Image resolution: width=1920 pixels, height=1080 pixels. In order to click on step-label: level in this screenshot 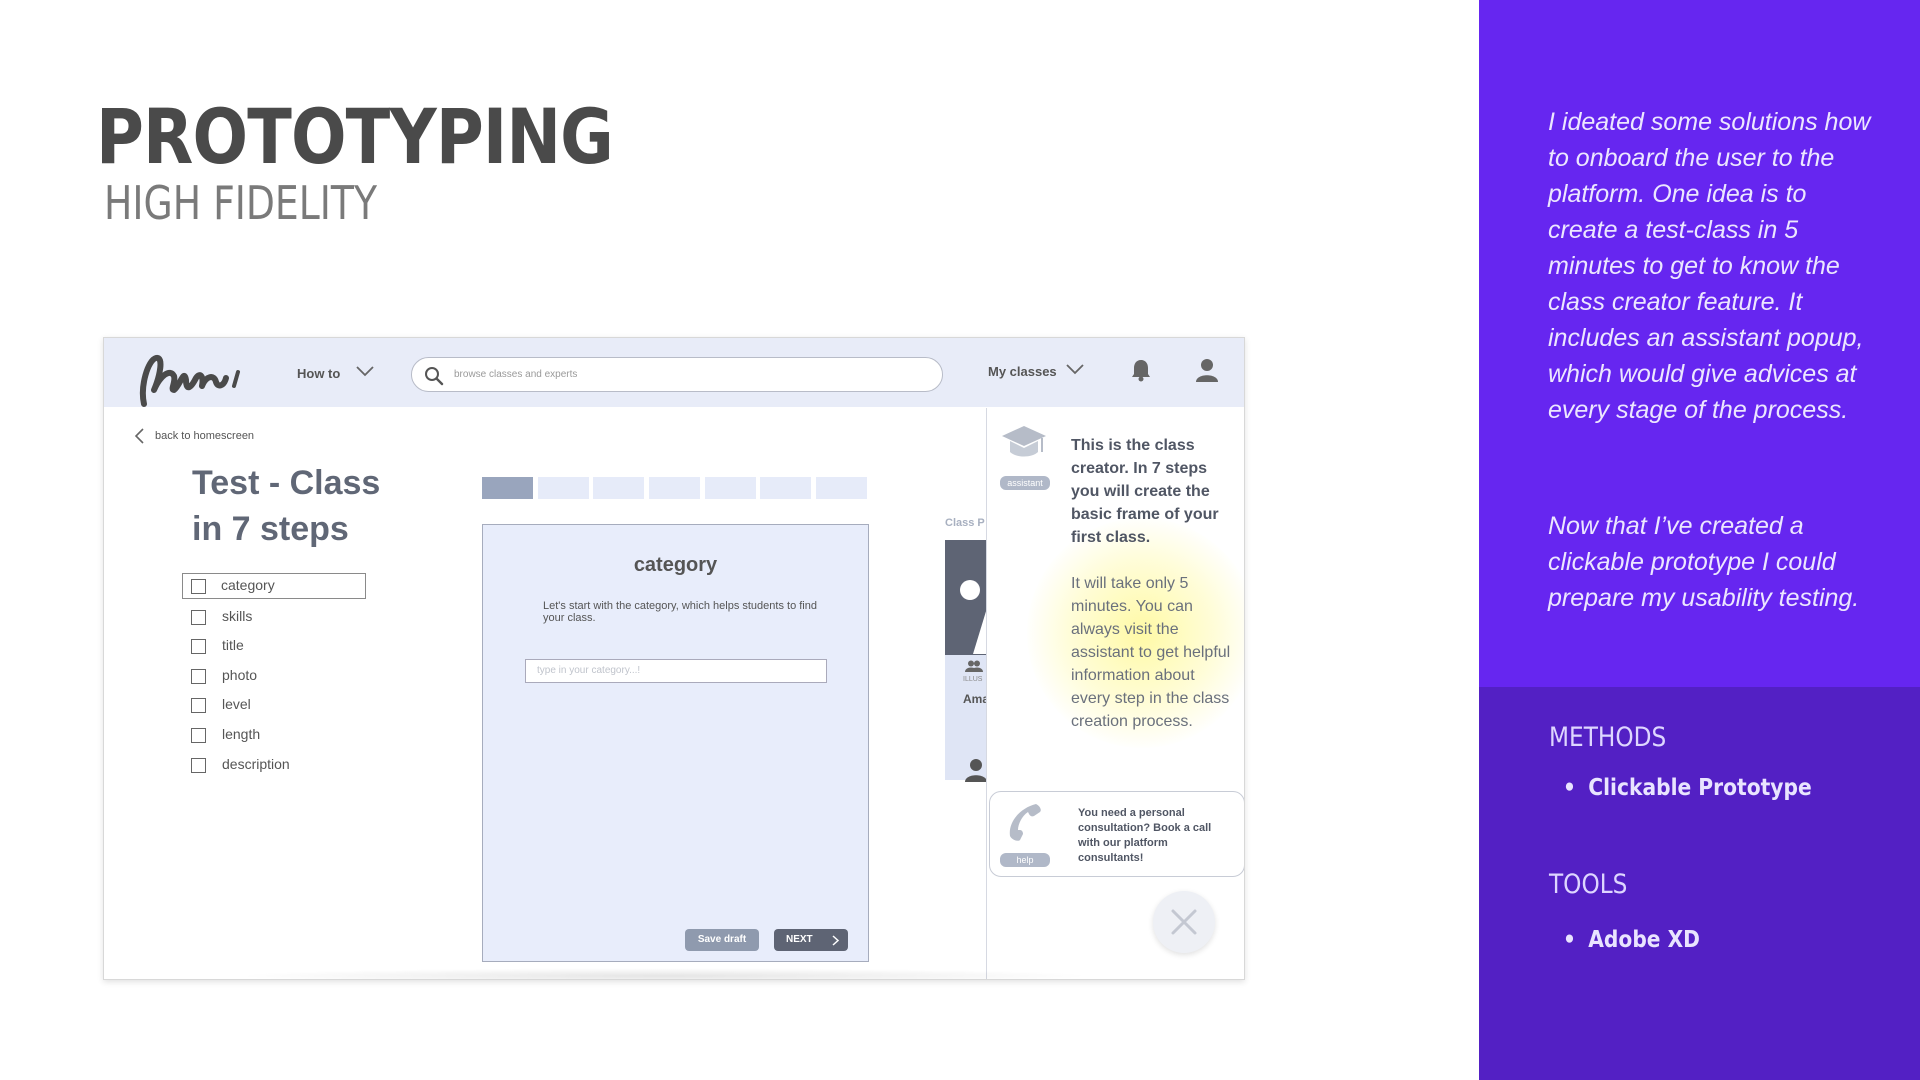, I will do `click(236, 704)`.